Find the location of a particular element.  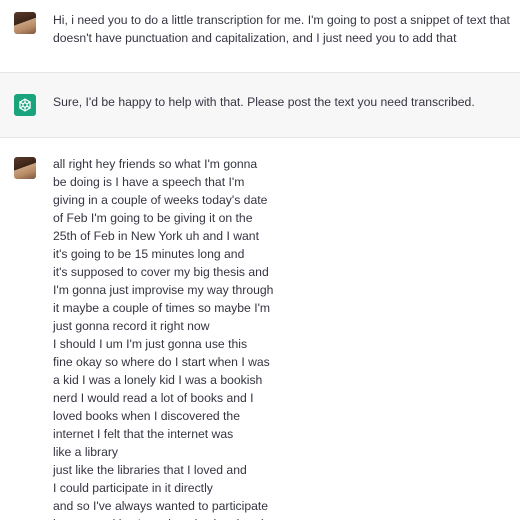

message-line: it's going to be 15 minutes long and is located at coordinates (149, 254).